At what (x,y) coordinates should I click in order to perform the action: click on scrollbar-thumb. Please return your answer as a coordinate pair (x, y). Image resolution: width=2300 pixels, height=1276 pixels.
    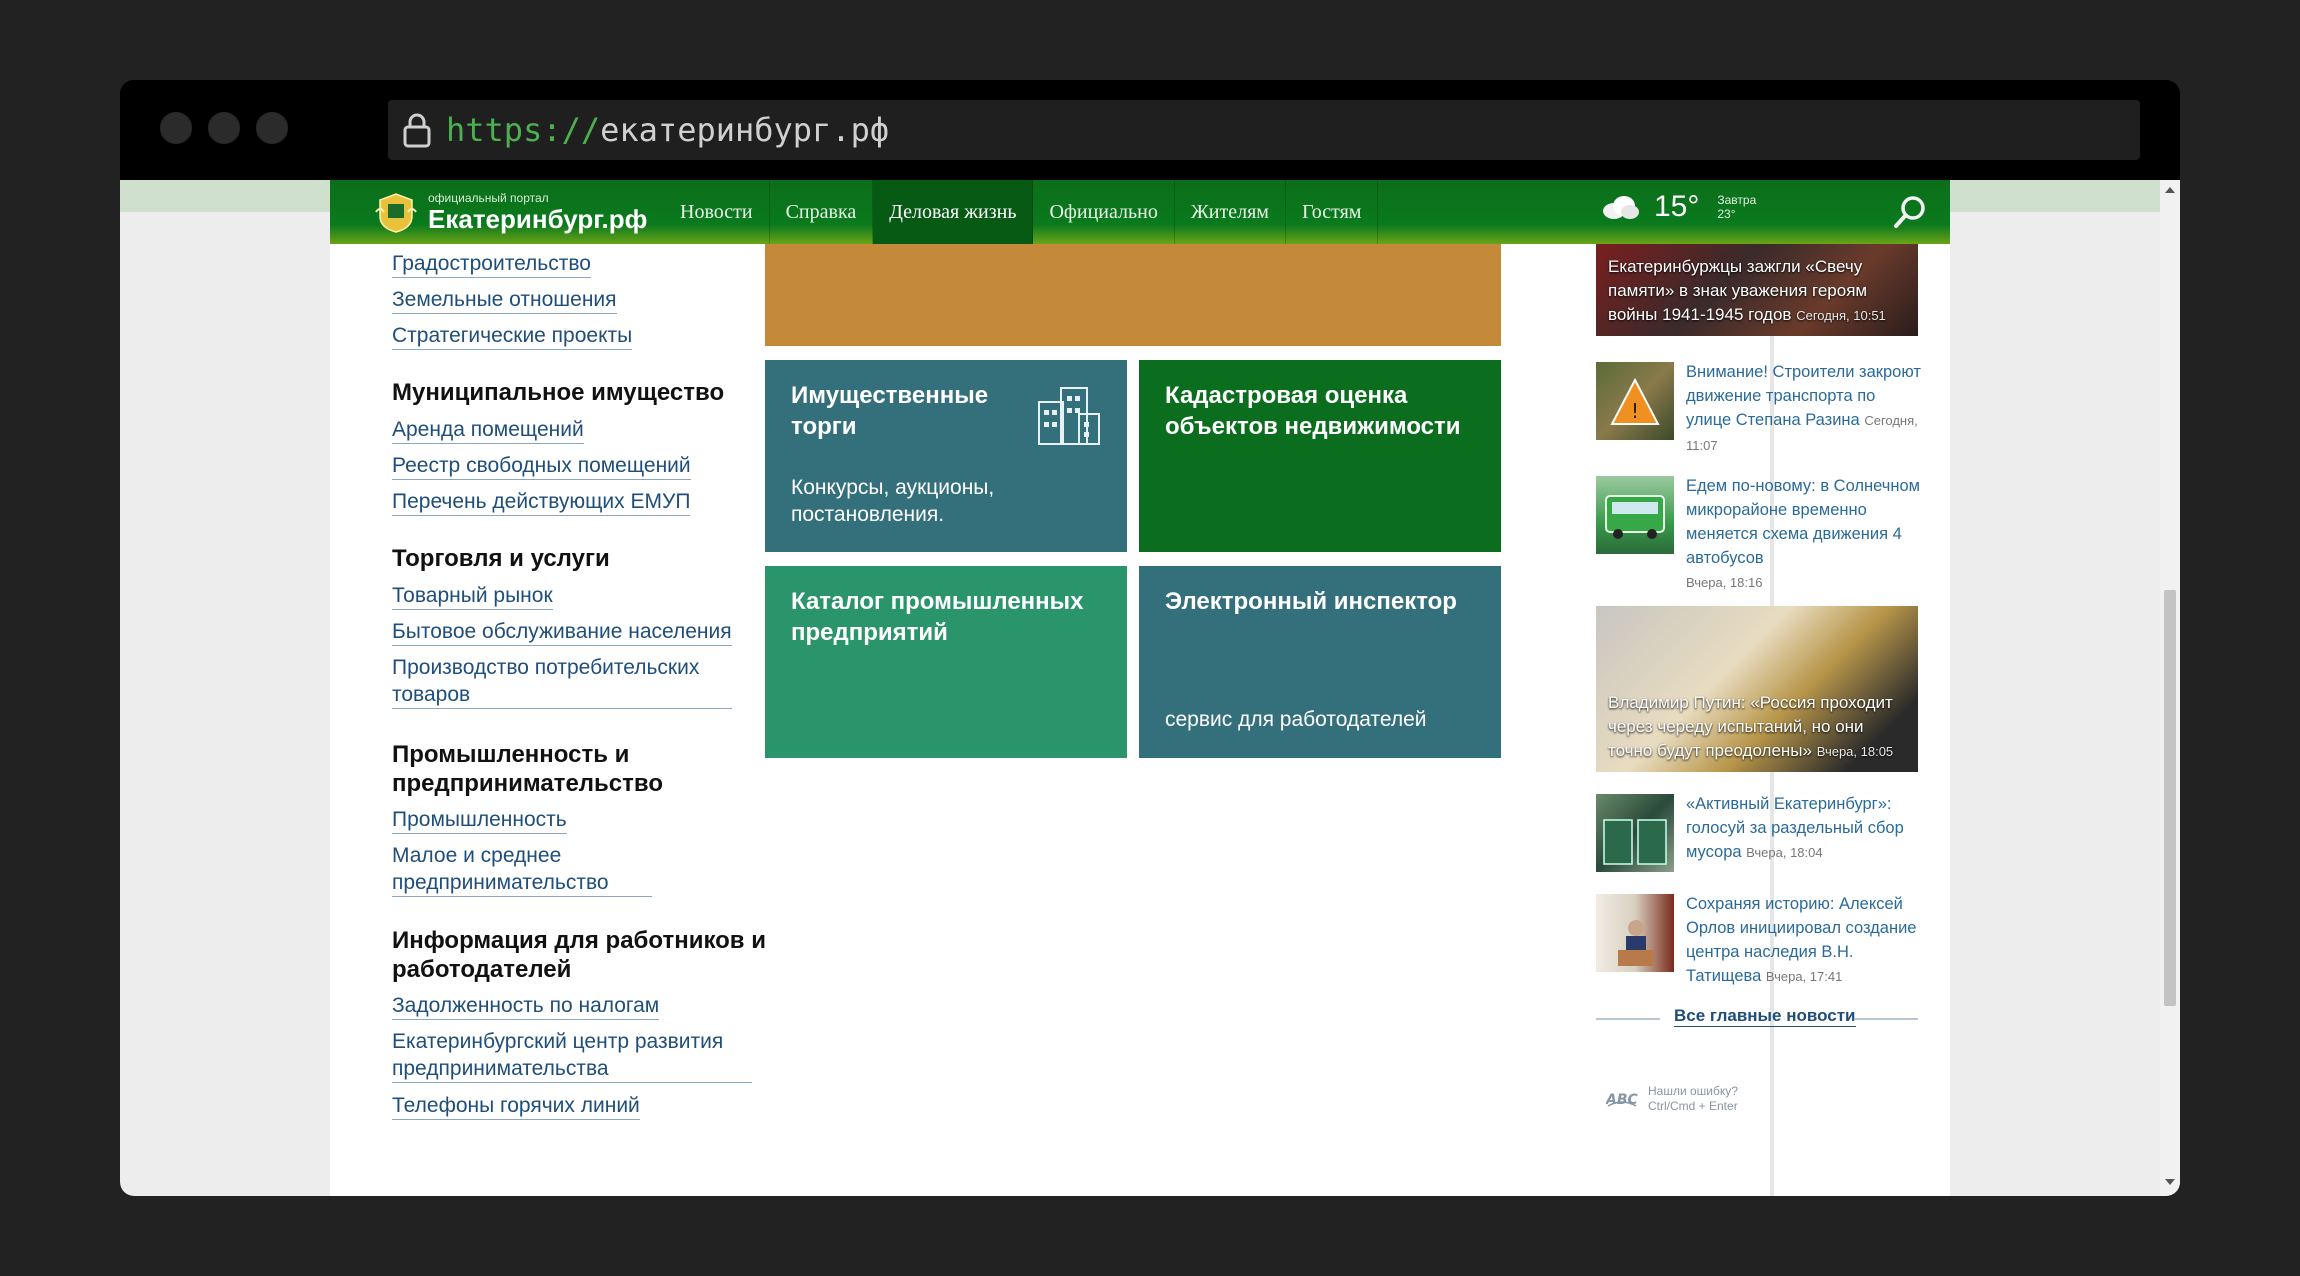
    Looking at the image, I should click on (2170, 798).